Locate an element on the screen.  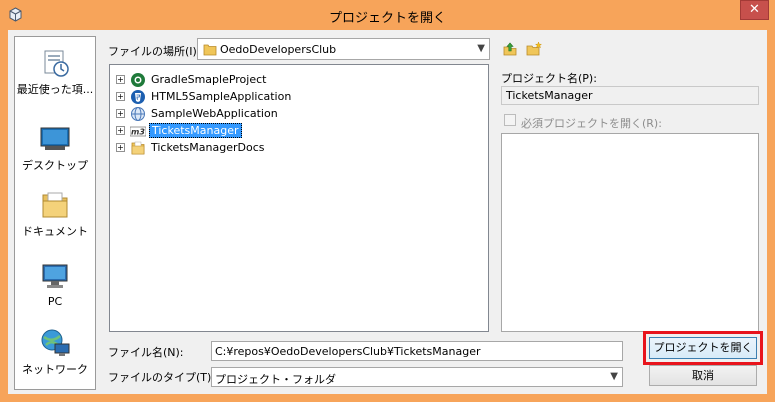
title-bar: プロジェクトを開く ✕ is located at coordinates (387, 15).